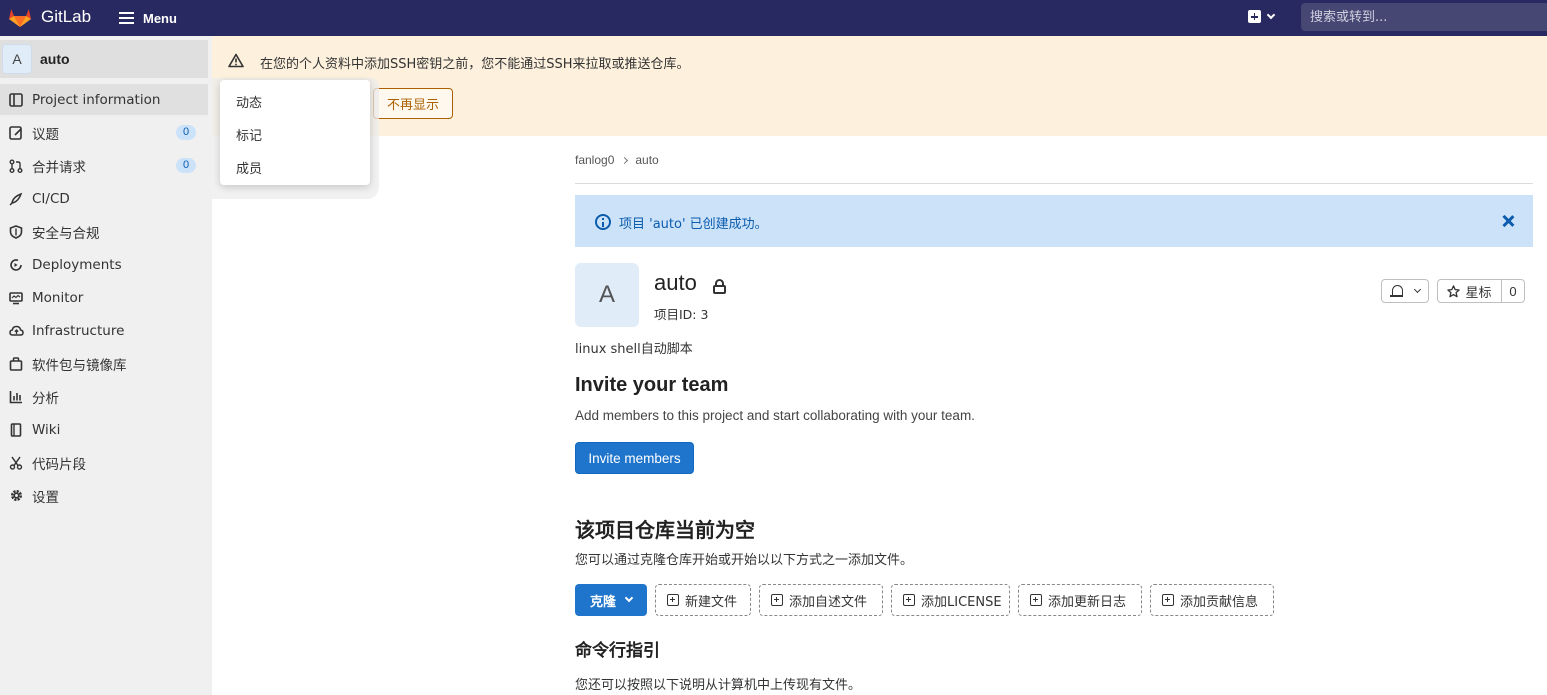 The image size is (1547, 695). What do you see at coordinates (104, 198) in the screenshot?
I see `sidebar-item-ci-cd: CI/CD` at bounding box center [104, 198].